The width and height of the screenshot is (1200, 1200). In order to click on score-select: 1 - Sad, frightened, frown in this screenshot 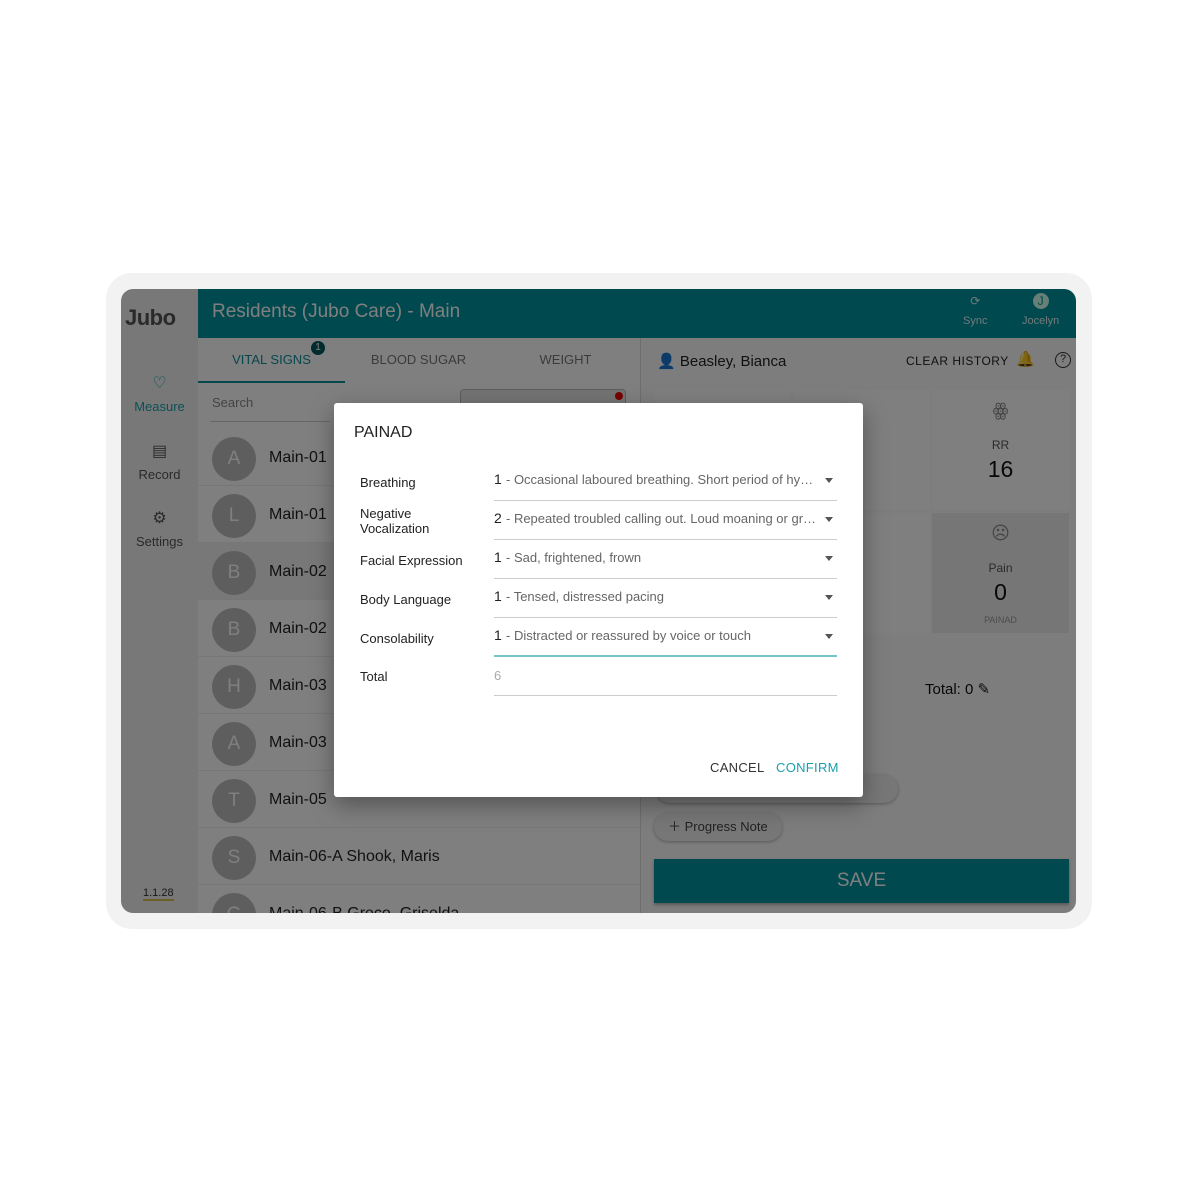, I will do `click(665, 559)`.